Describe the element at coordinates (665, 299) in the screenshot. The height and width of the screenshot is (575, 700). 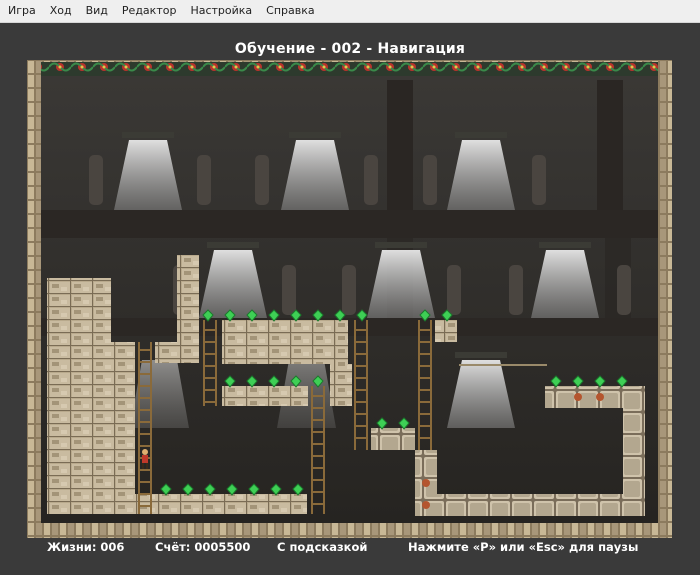
I see `right-pillar` at that location.